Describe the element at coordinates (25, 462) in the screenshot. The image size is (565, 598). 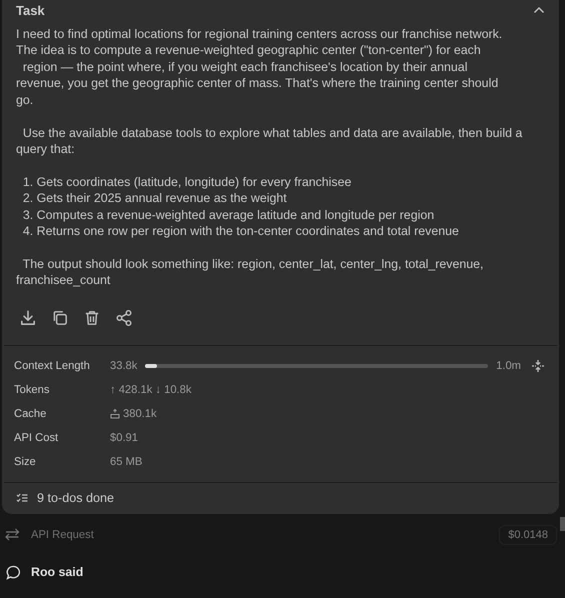
I see `stat-label: Size` at that location.